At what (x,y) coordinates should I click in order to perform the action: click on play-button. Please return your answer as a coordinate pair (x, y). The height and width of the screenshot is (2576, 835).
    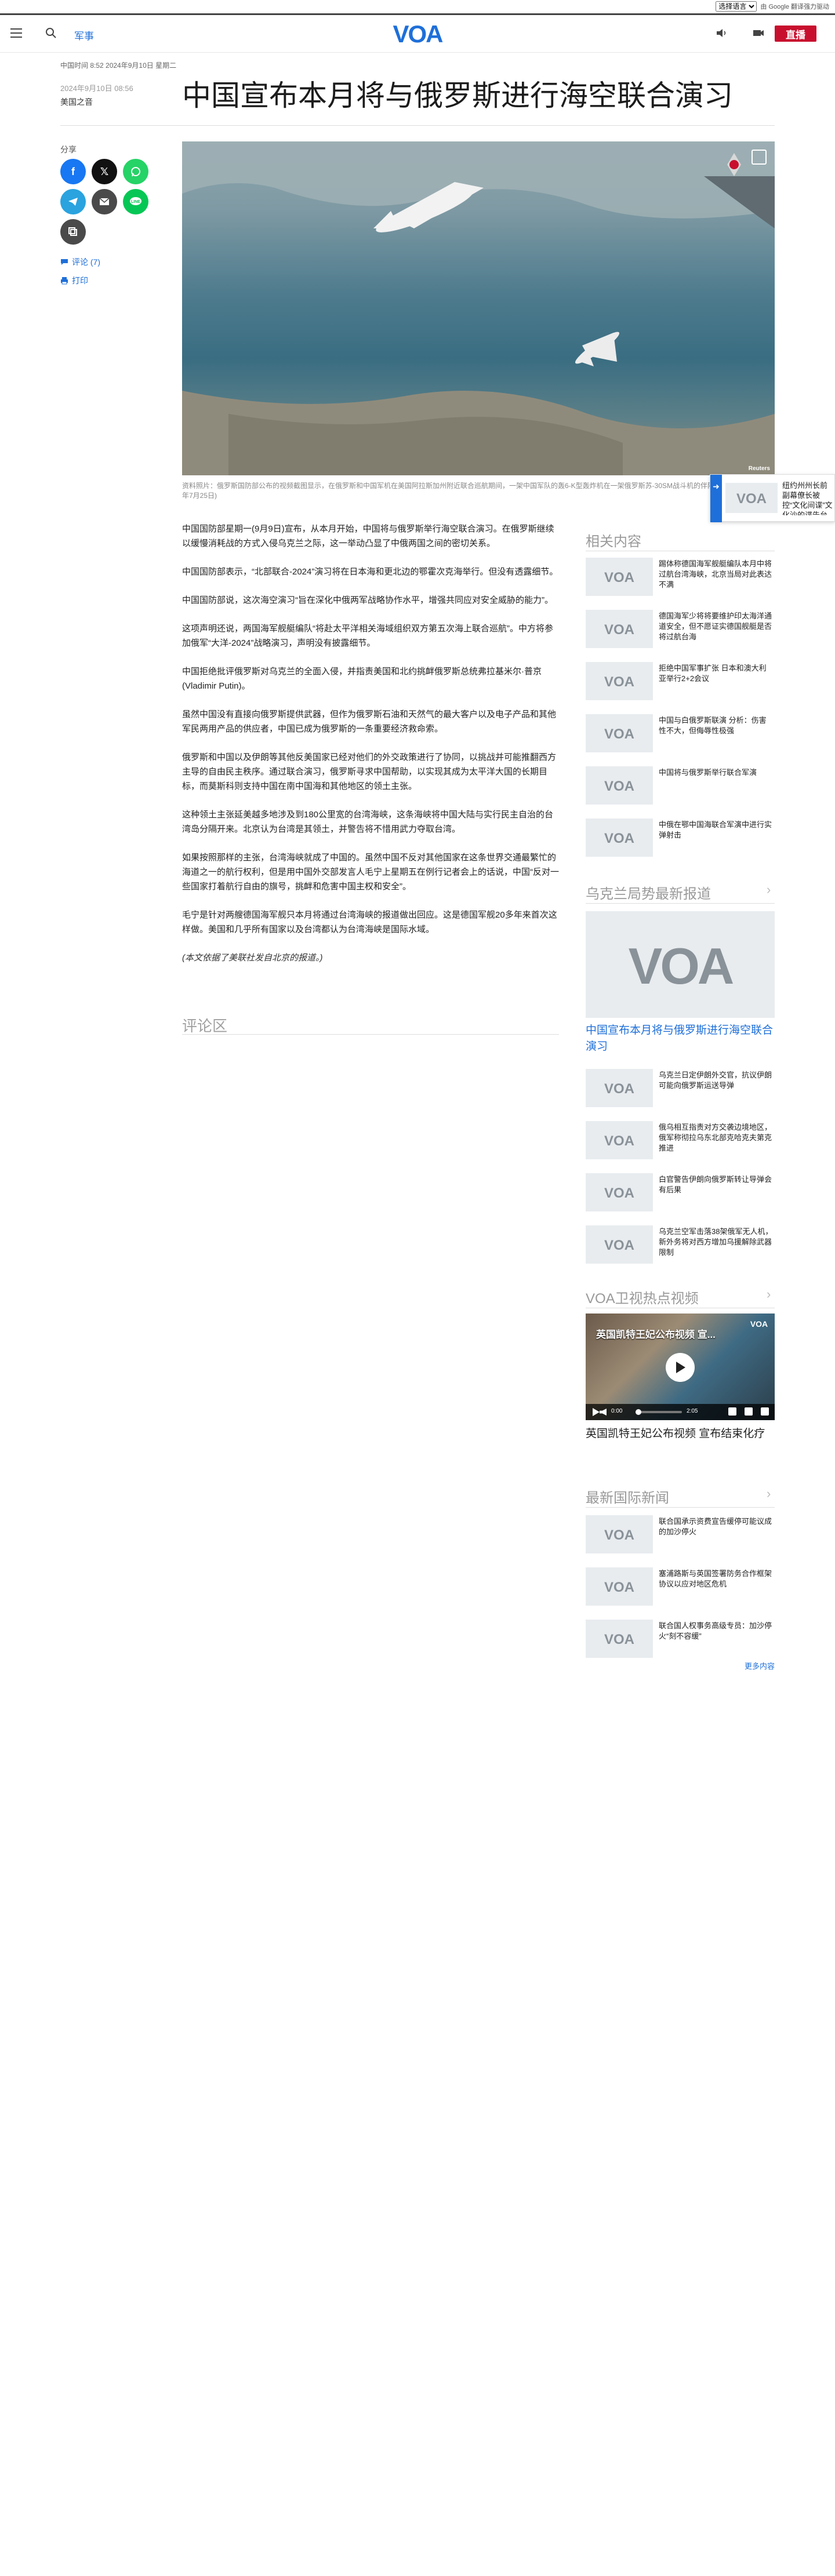
    Looking at the image, I should click on (681, 1367).